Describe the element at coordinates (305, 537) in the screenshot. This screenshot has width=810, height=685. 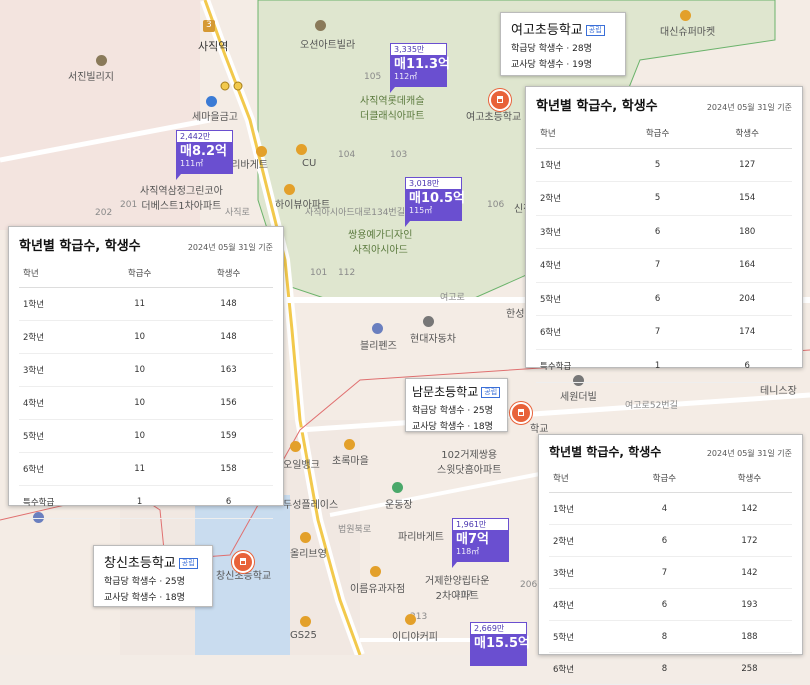
I see `oliveyoung-poi-icon` at that location.